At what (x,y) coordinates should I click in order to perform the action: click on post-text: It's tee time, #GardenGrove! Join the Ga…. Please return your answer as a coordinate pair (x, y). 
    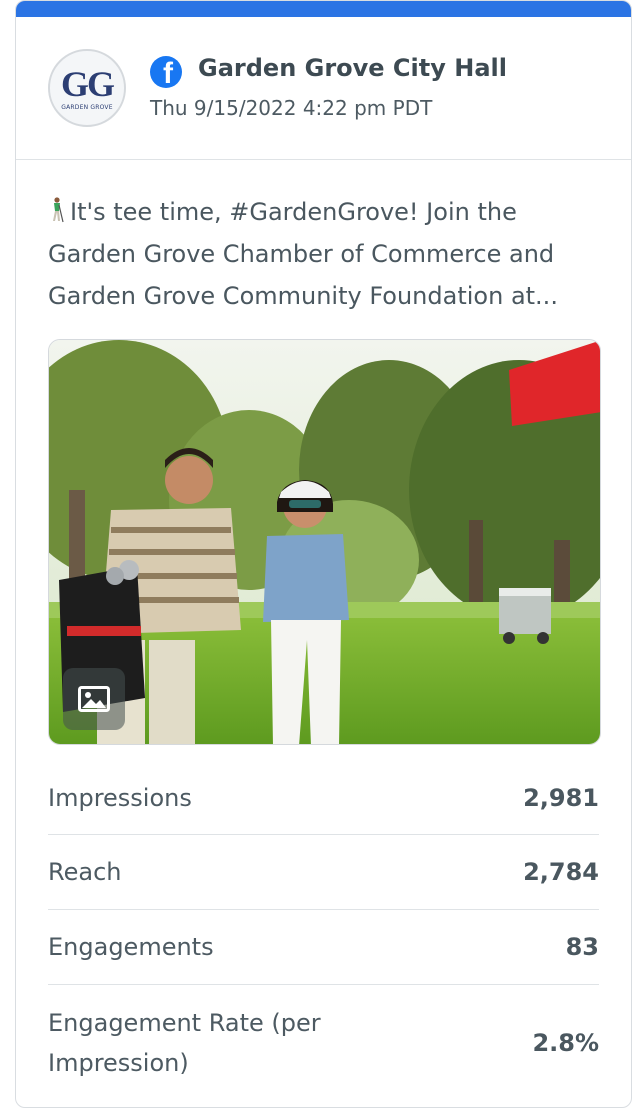
    Looking at the image, I should click on (328, 254).